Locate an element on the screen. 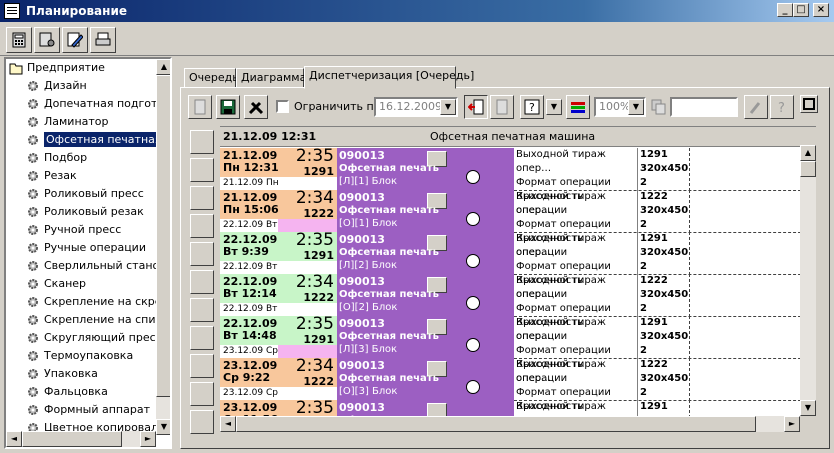 The image size is (834, 453). tree-root: Предприятие is located at coordinates (57, 68).